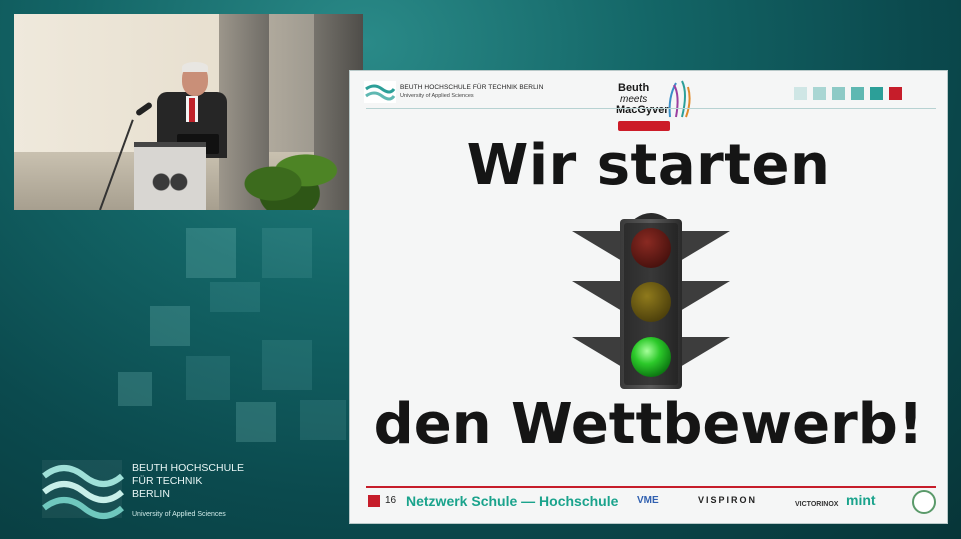 This screenshot has height=539, width=961. I want to click on sponsor-vispiron-logo: VISPIRON, so click(728, 500).